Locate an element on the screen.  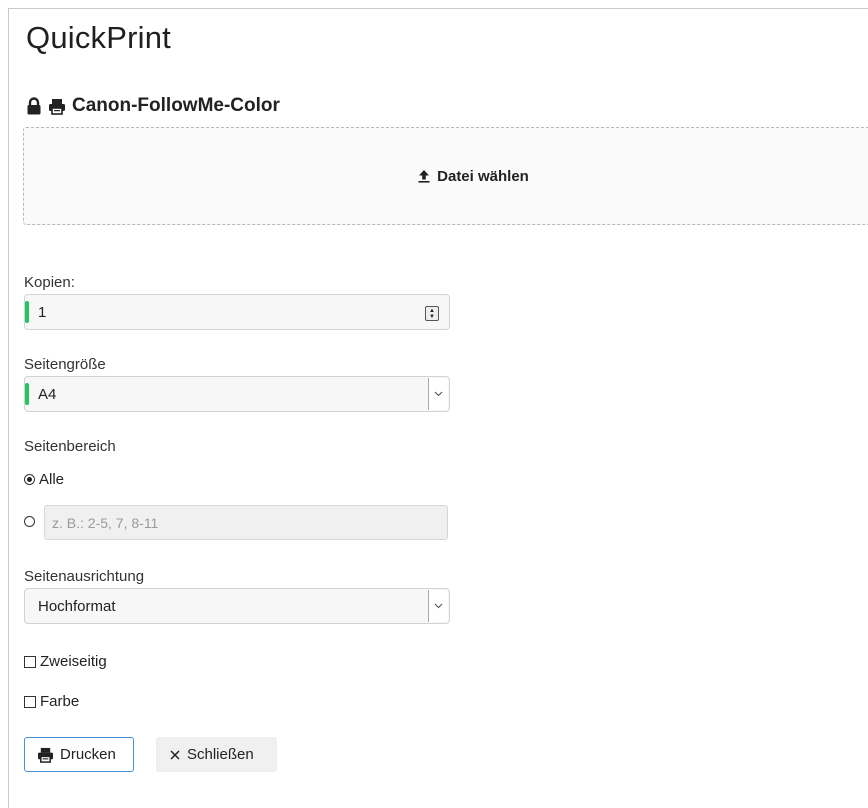
copies-input: 1 ▲ ▼ is located at coordinates (237, 312).